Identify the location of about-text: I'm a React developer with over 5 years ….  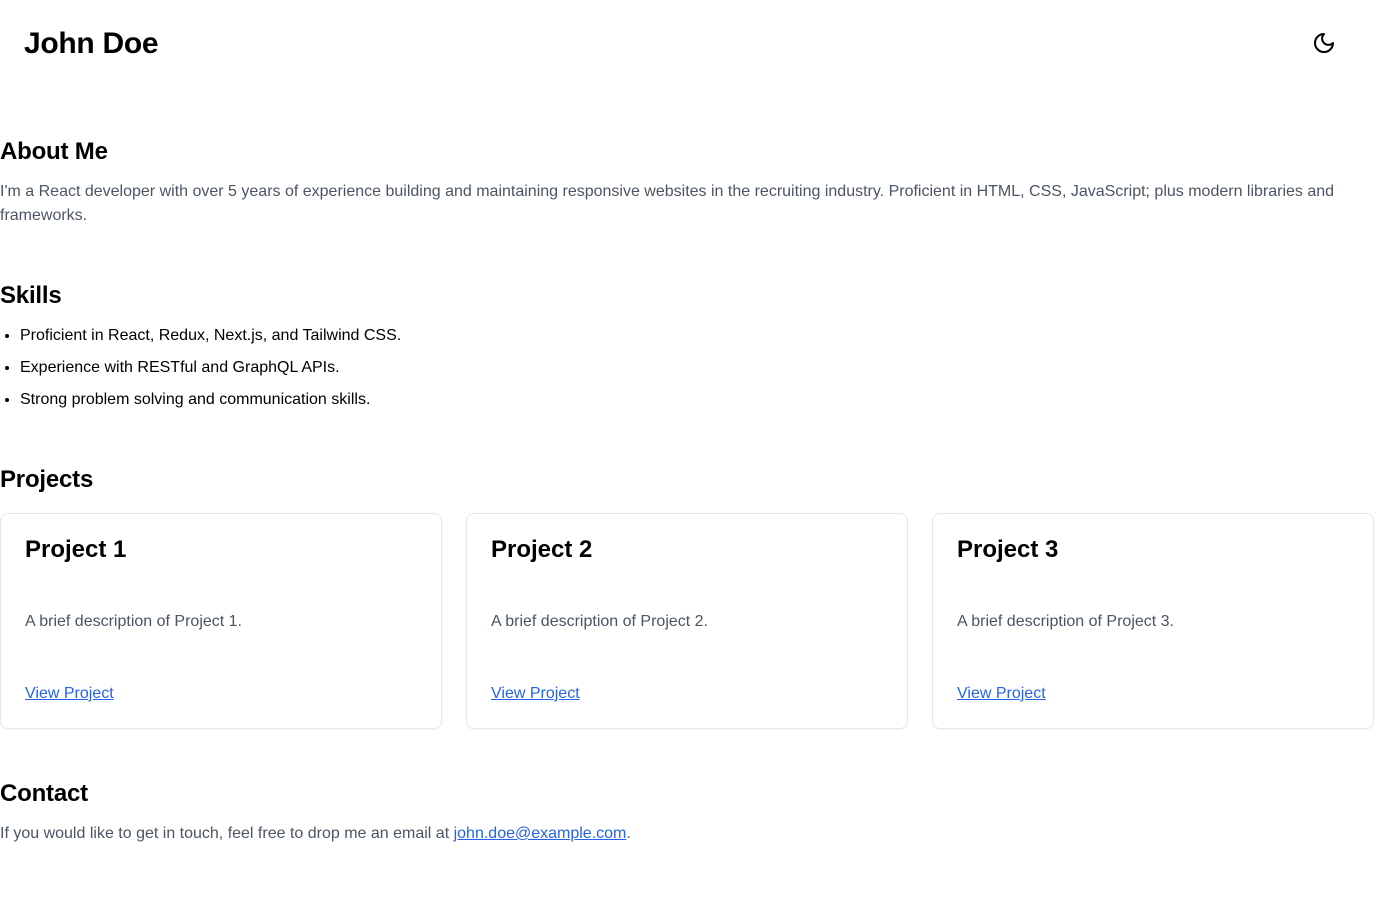
(667, 203).